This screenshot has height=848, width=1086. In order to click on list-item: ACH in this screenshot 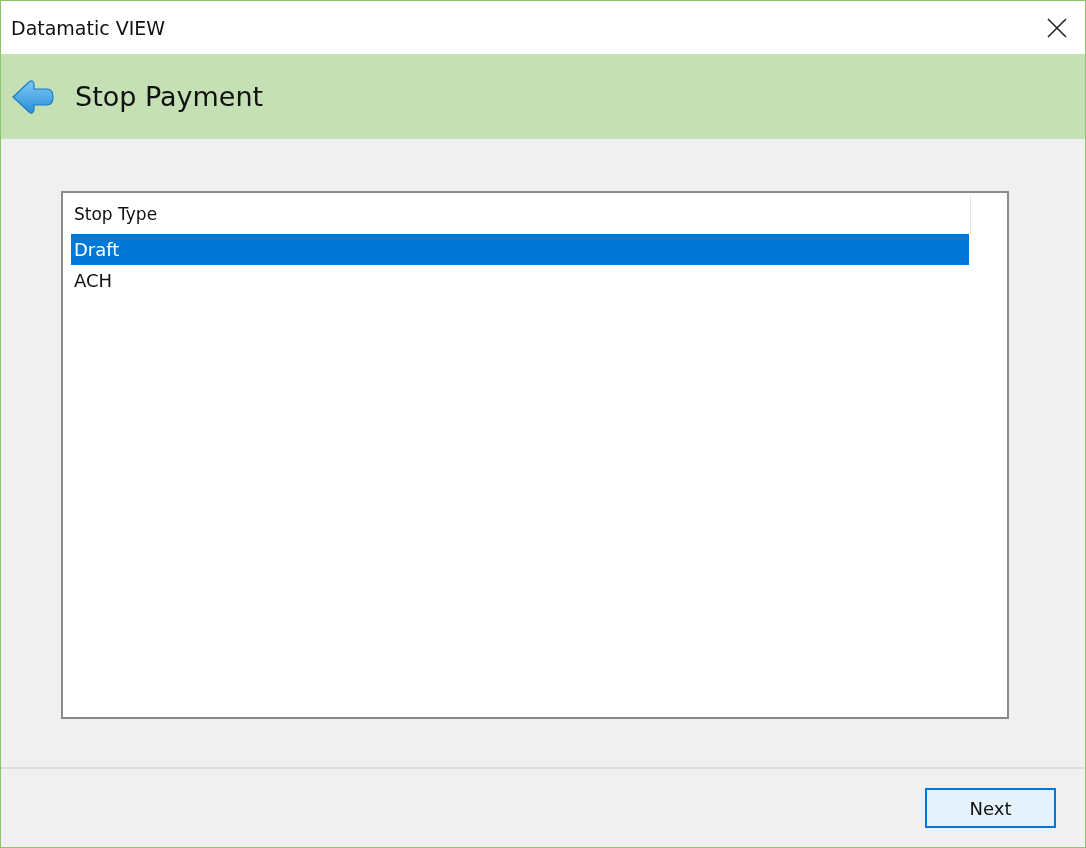, I will do `click(520, 280)`.